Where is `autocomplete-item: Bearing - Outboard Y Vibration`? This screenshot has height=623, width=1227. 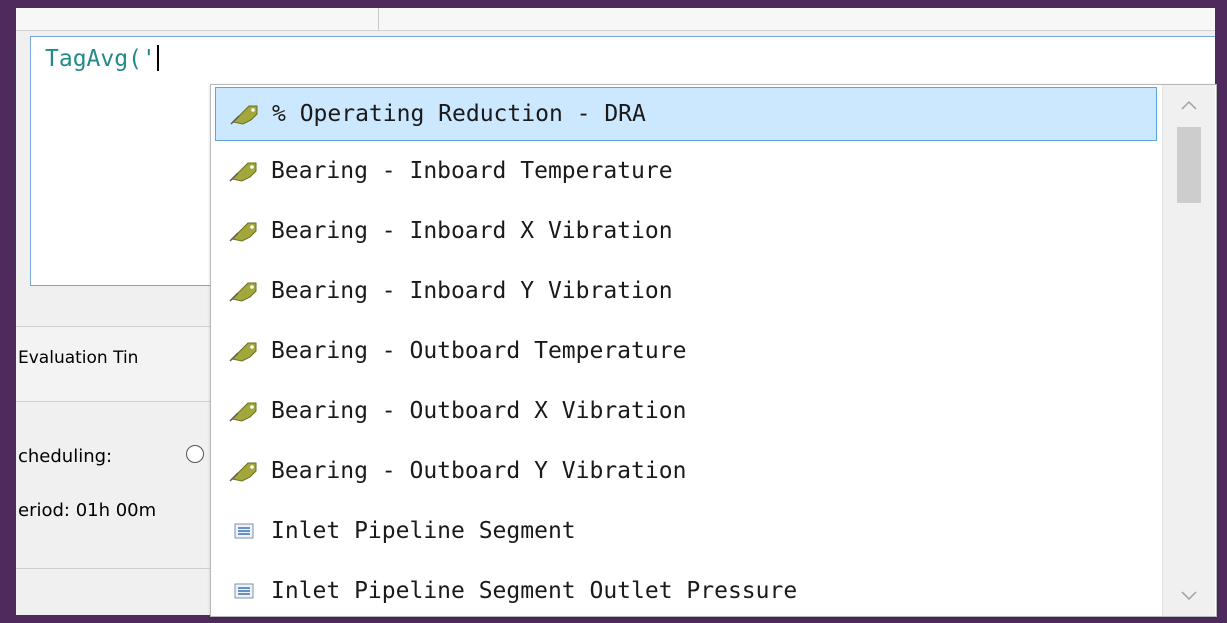
autocomplete-item: Bearing - Outboard Y Vibration is located at coordinates (686, 471).